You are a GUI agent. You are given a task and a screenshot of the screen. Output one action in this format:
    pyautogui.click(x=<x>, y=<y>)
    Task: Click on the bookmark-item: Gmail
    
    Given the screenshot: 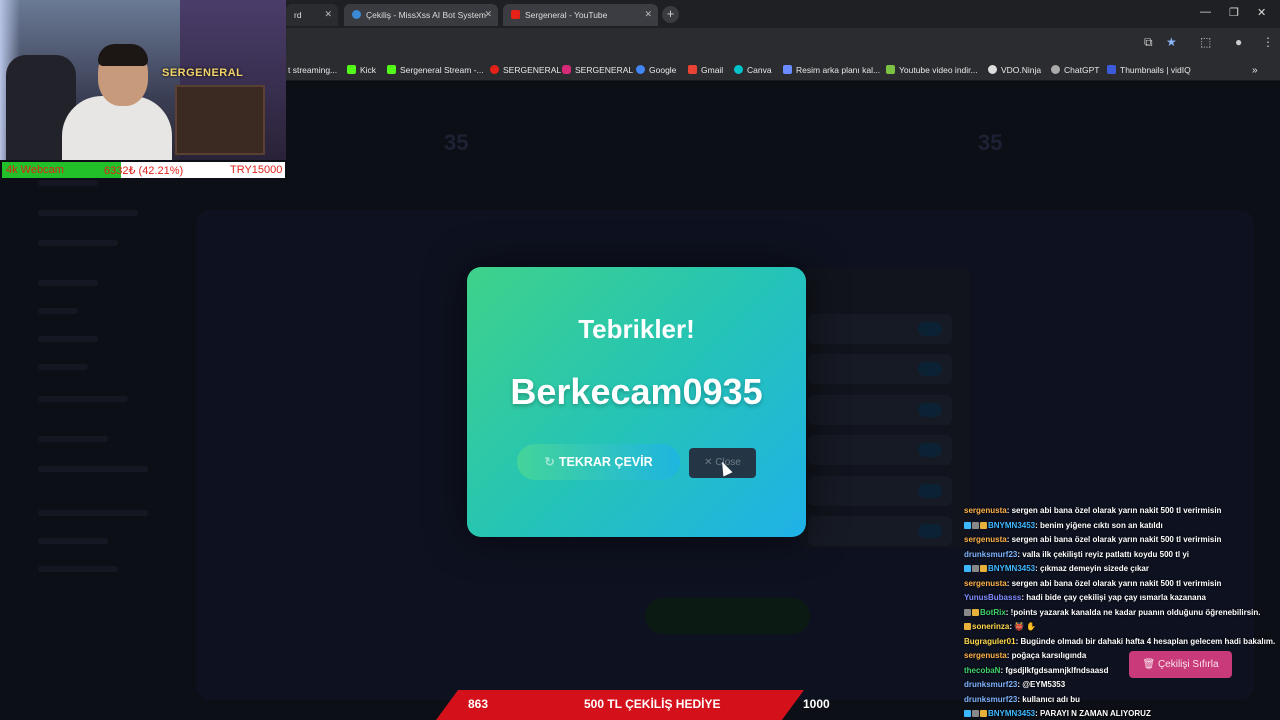 What is the action you would take?
    pyautogui.click(x=705, y=70)
    